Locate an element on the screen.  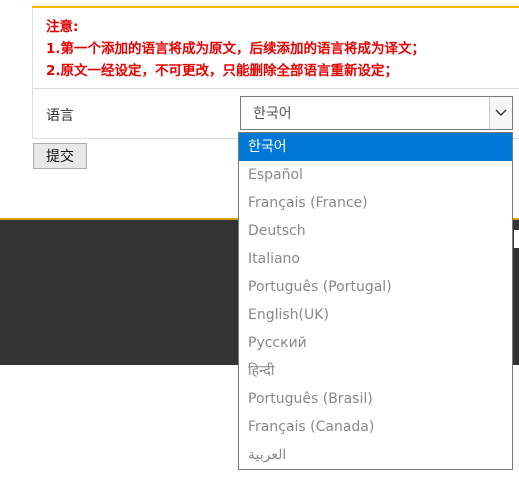
chevron-down-icon is located at coordinates (500, 113).